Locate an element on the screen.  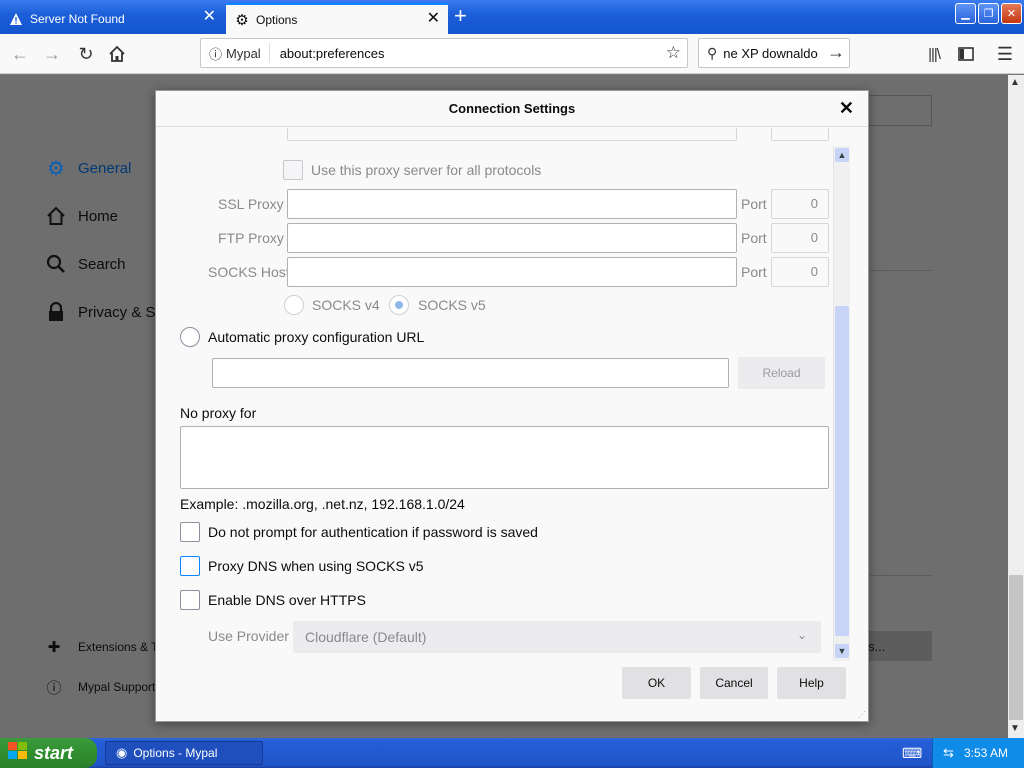
ok-button: OK is located at coordinates (656, 683).